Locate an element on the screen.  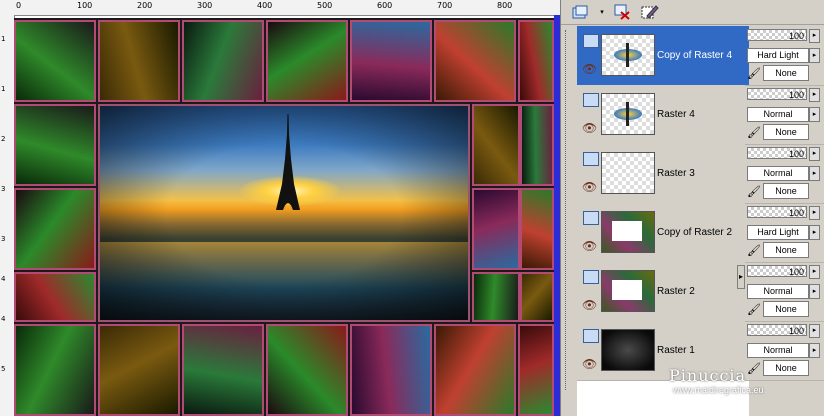
ruler-corner is located at coordinates (7, 8).